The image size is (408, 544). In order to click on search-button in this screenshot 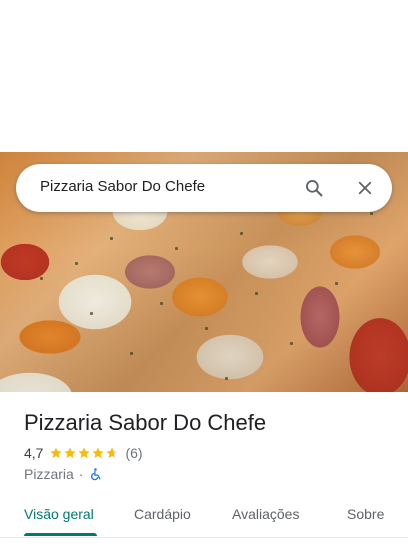, I will do `click(314, 188)`.